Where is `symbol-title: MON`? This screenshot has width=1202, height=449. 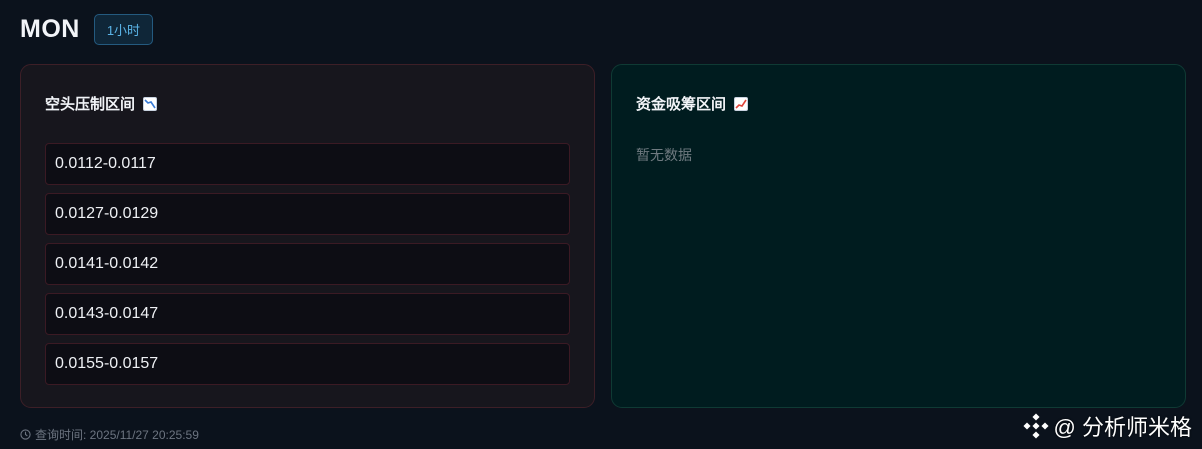
symbol-title: MON is located at coordinates (50, 29).